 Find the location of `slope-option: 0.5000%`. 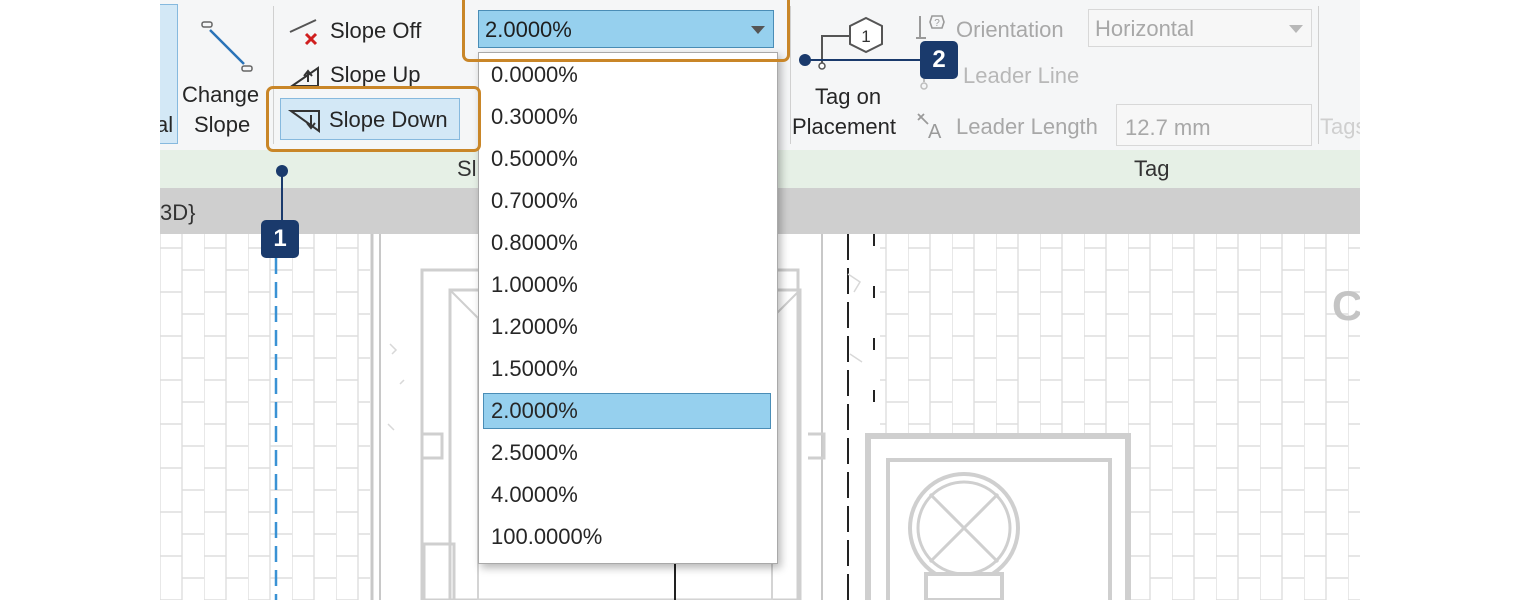

slope-option: 0.5000% is located at coordinates (627, 159).